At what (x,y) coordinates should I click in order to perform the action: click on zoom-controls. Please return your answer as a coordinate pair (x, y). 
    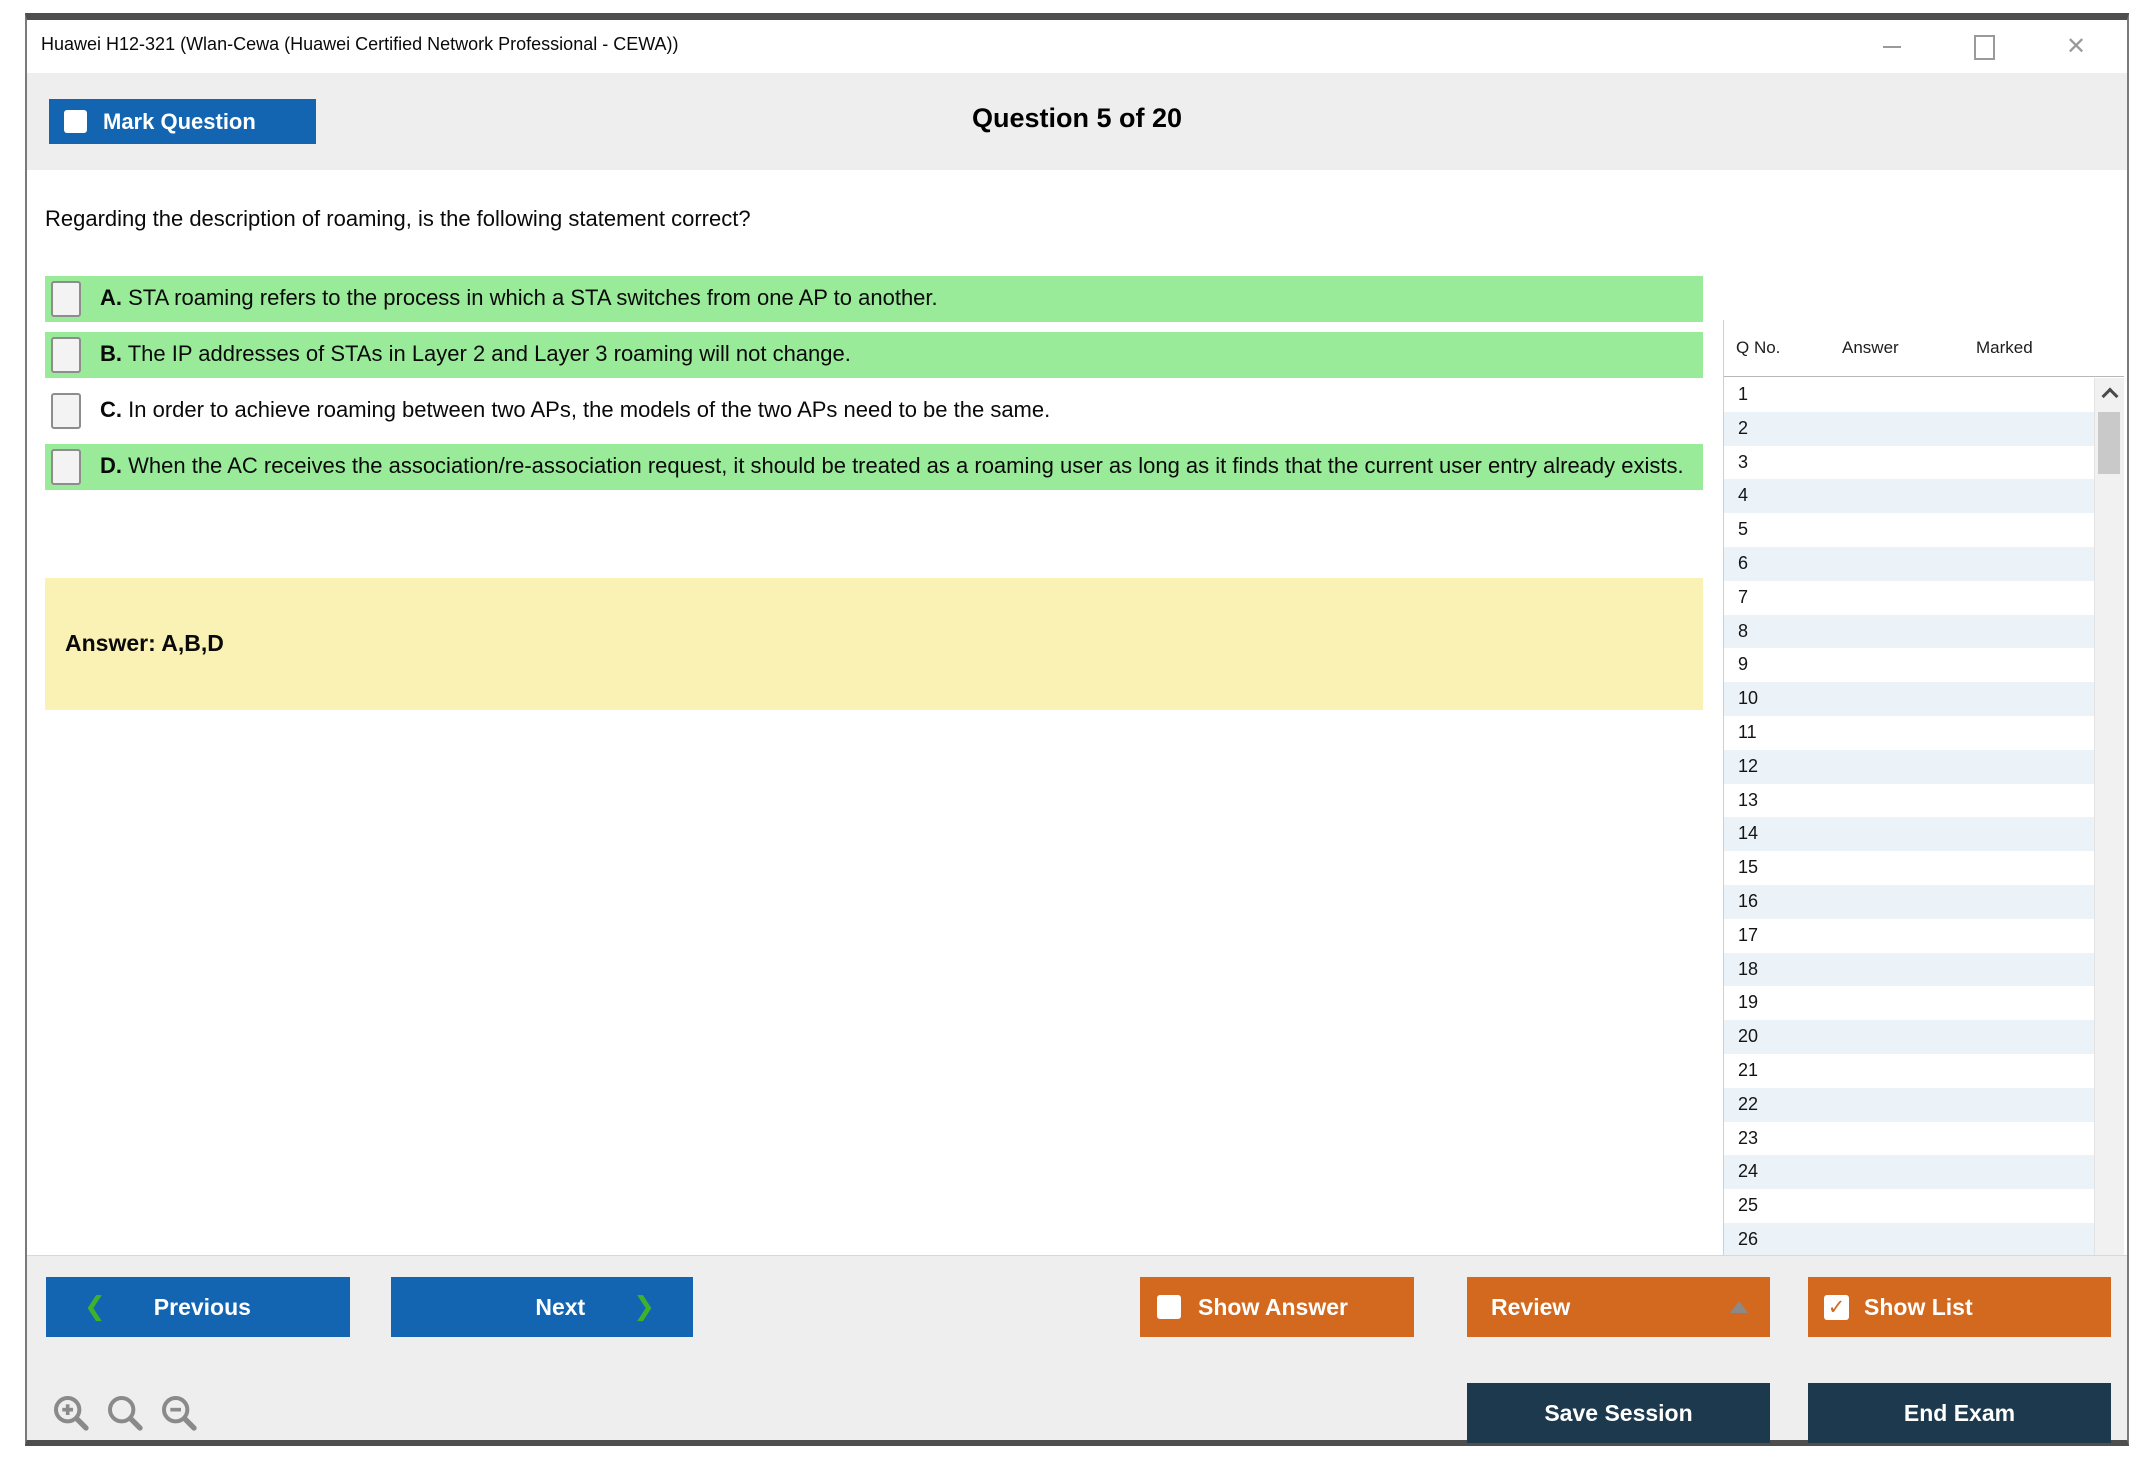
    Looking at the image, I should click on (125, 1413).